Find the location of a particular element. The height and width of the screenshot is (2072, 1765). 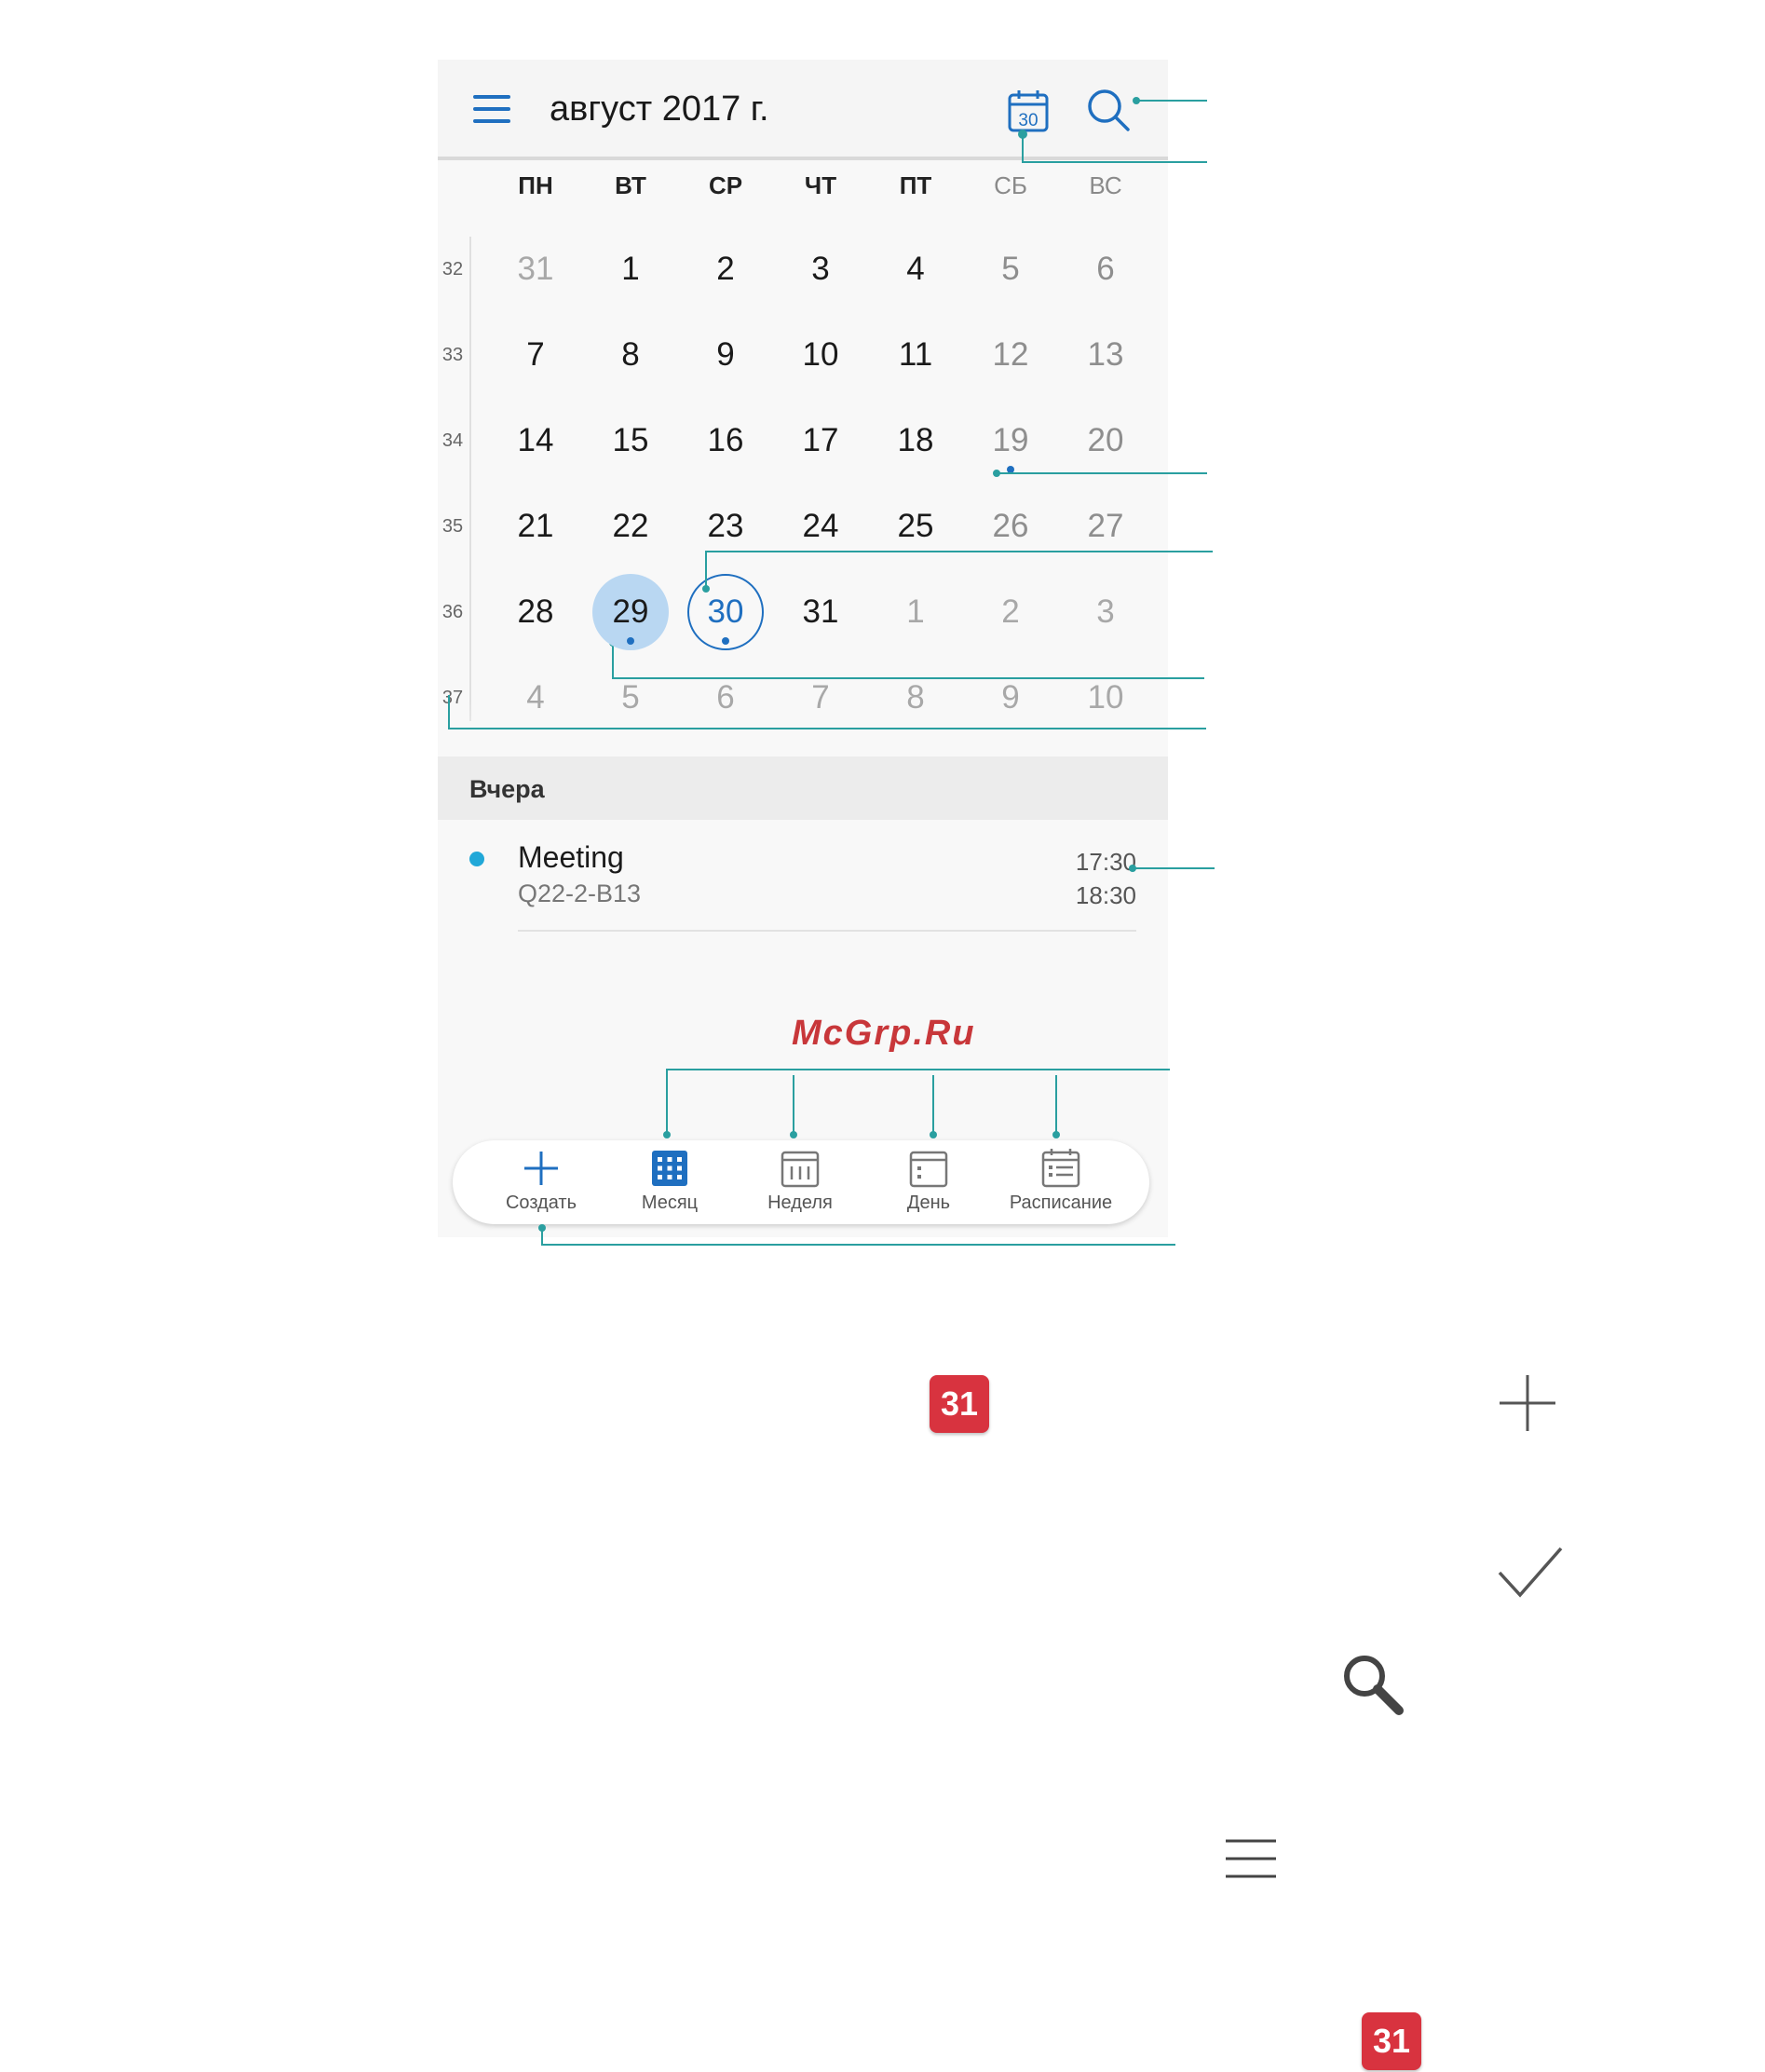

day-number: 25 is located at coordinates (915, 526).